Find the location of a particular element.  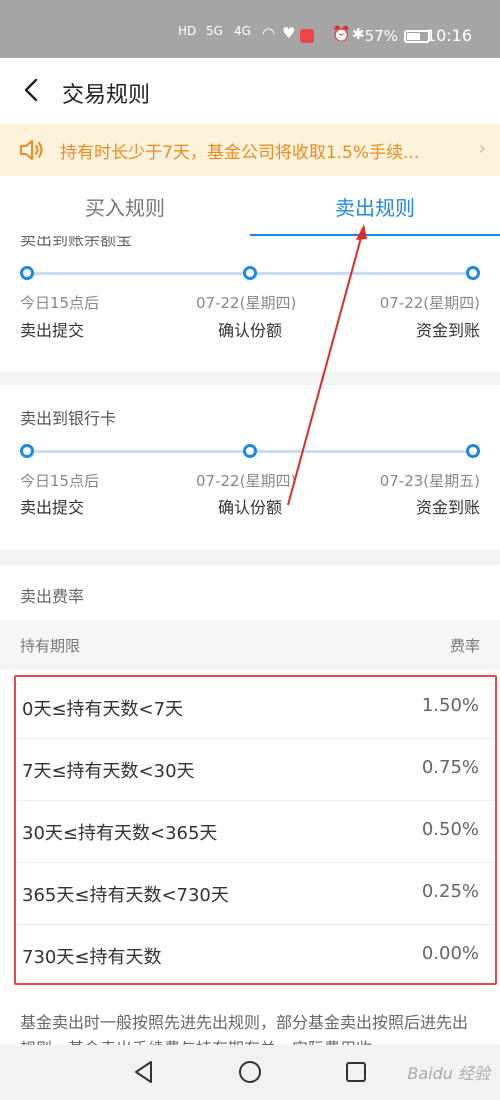

step-date: 07-23(星期五) is located at coordinates (429, 481).